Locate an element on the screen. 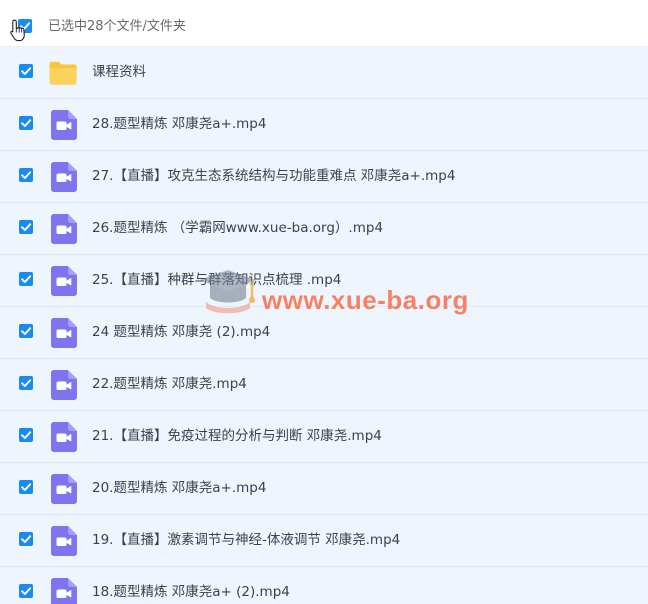 Image resolution: width=648 pixels, height=604 pixels. file-row: 19.【直播】激素调节与神经-体液调节 邓康尧.mp4 is located at coordinates (324, 541).